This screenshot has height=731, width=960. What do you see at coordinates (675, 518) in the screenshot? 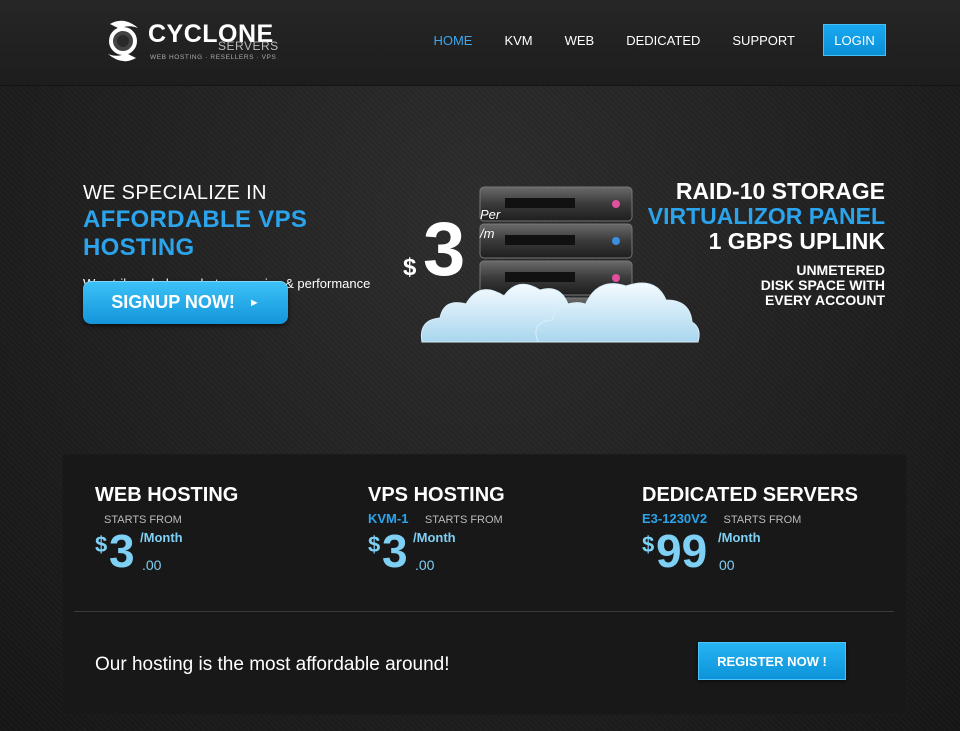
I see `plan-sub: E3-1230V2` at bounding box center [675, 518].